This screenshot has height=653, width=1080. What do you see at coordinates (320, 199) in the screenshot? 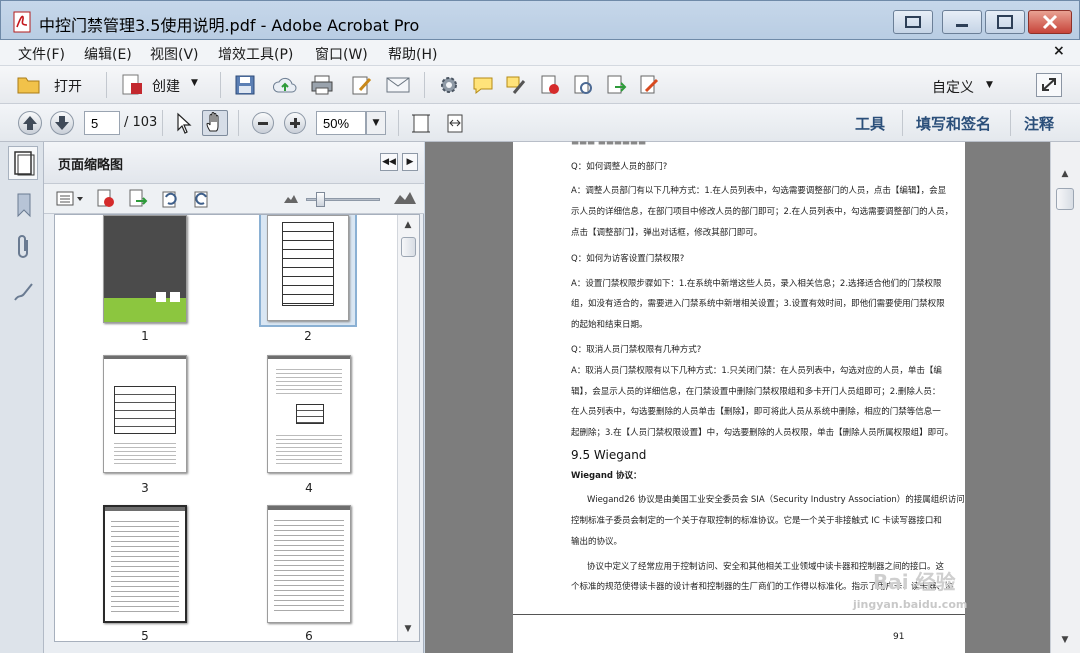
I see `slider-handle` at bounding box center [320, 199].